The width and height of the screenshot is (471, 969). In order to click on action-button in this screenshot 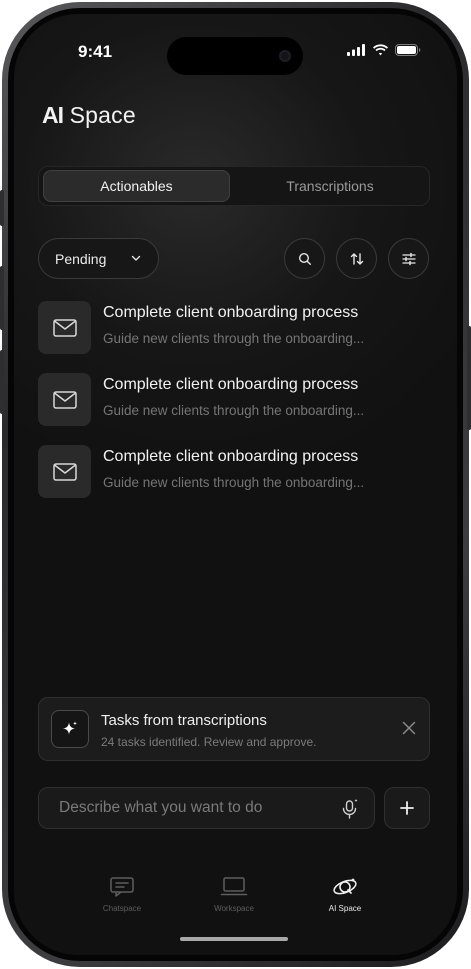, I will do `click(2, 208)`.